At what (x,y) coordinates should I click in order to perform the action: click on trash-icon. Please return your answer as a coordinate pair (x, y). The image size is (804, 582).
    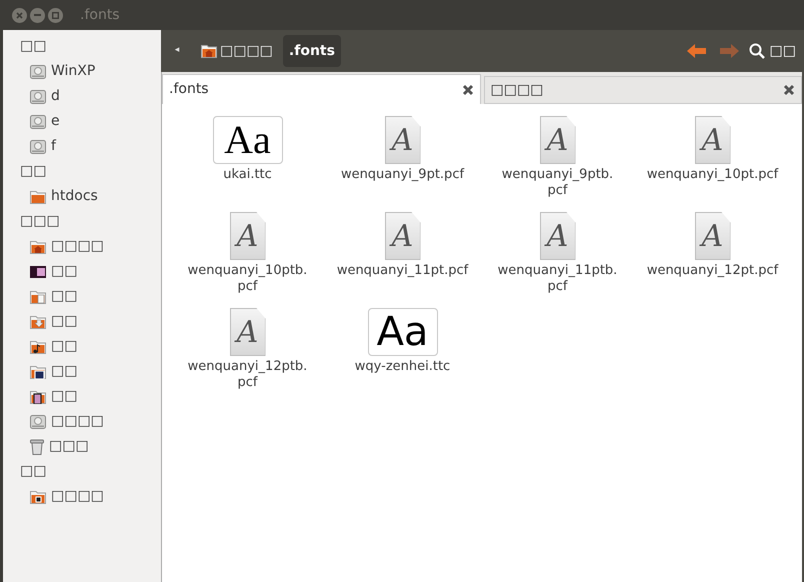
    Looking at the image, I should click on (37, 446).